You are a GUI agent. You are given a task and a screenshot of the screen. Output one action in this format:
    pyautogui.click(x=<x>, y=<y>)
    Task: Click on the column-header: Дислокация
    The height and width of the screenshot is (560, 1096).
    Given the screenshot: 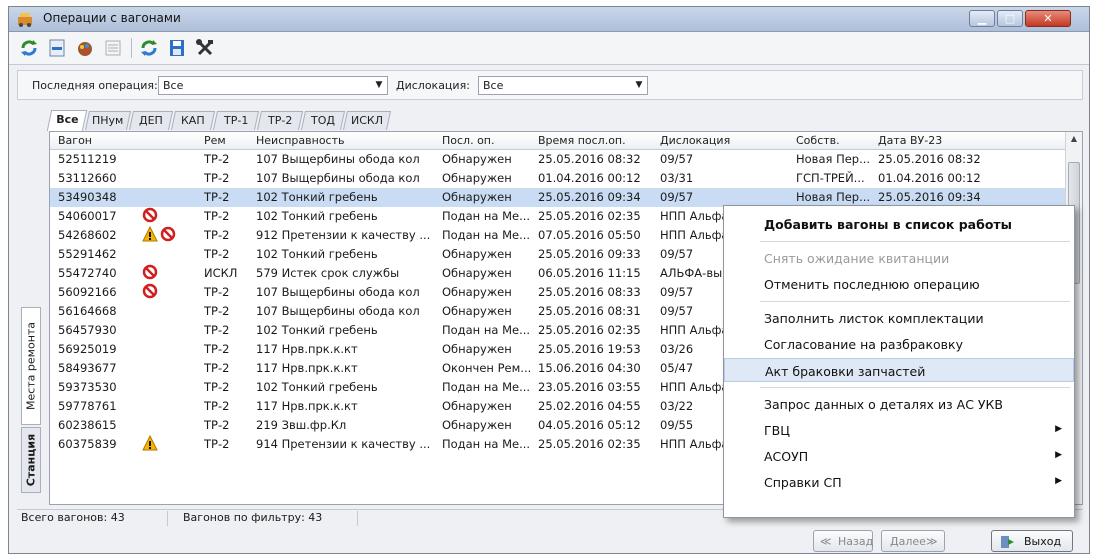 What is the action you would take?
    pyautogui.click(x=716, y=140)
    